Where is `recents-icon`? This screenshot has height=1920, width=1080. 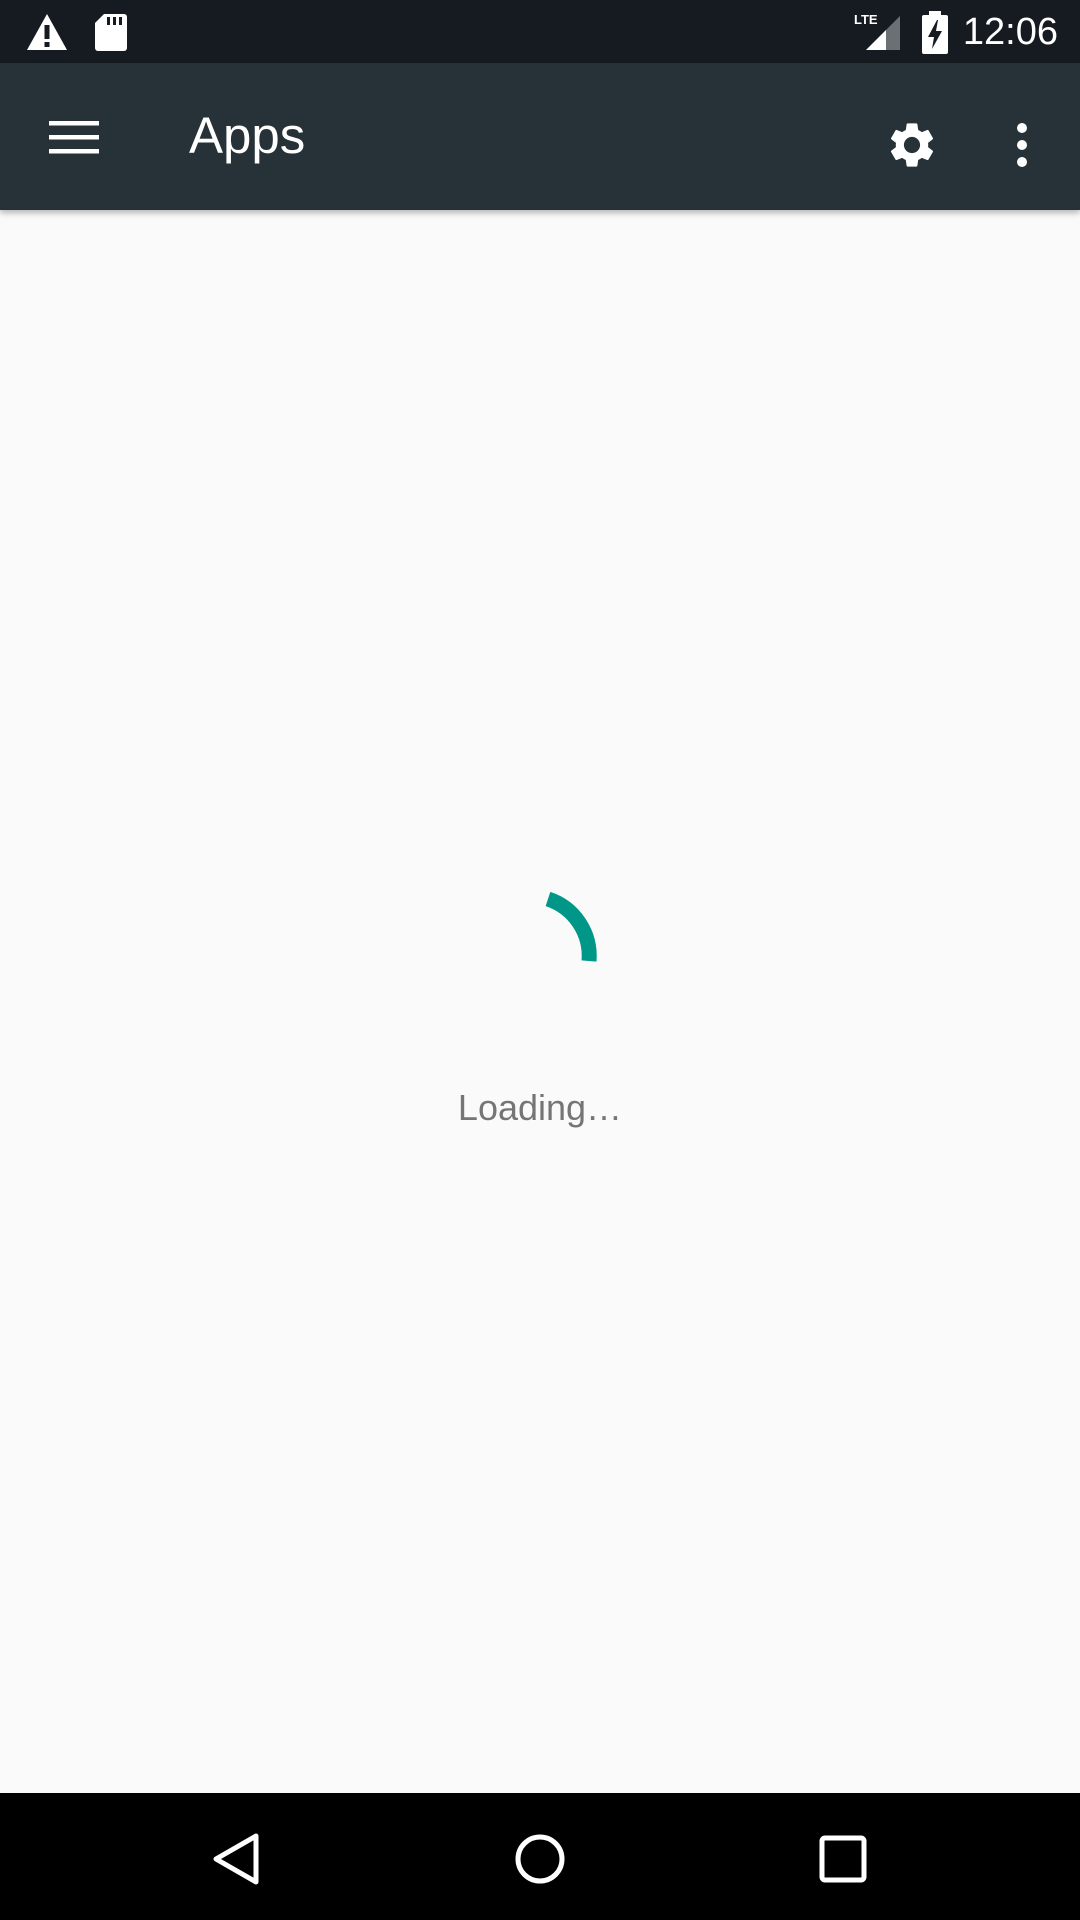
recents-icon is located at coordinates (843, 1859).